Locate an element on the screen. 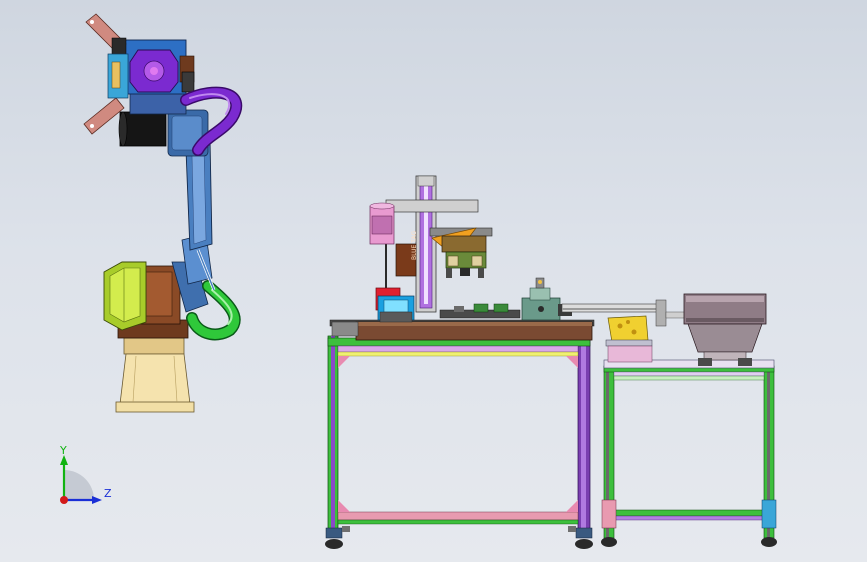 The width and height of the screenshot is (867, 562). main-feet is located at coordinates (459, 537).